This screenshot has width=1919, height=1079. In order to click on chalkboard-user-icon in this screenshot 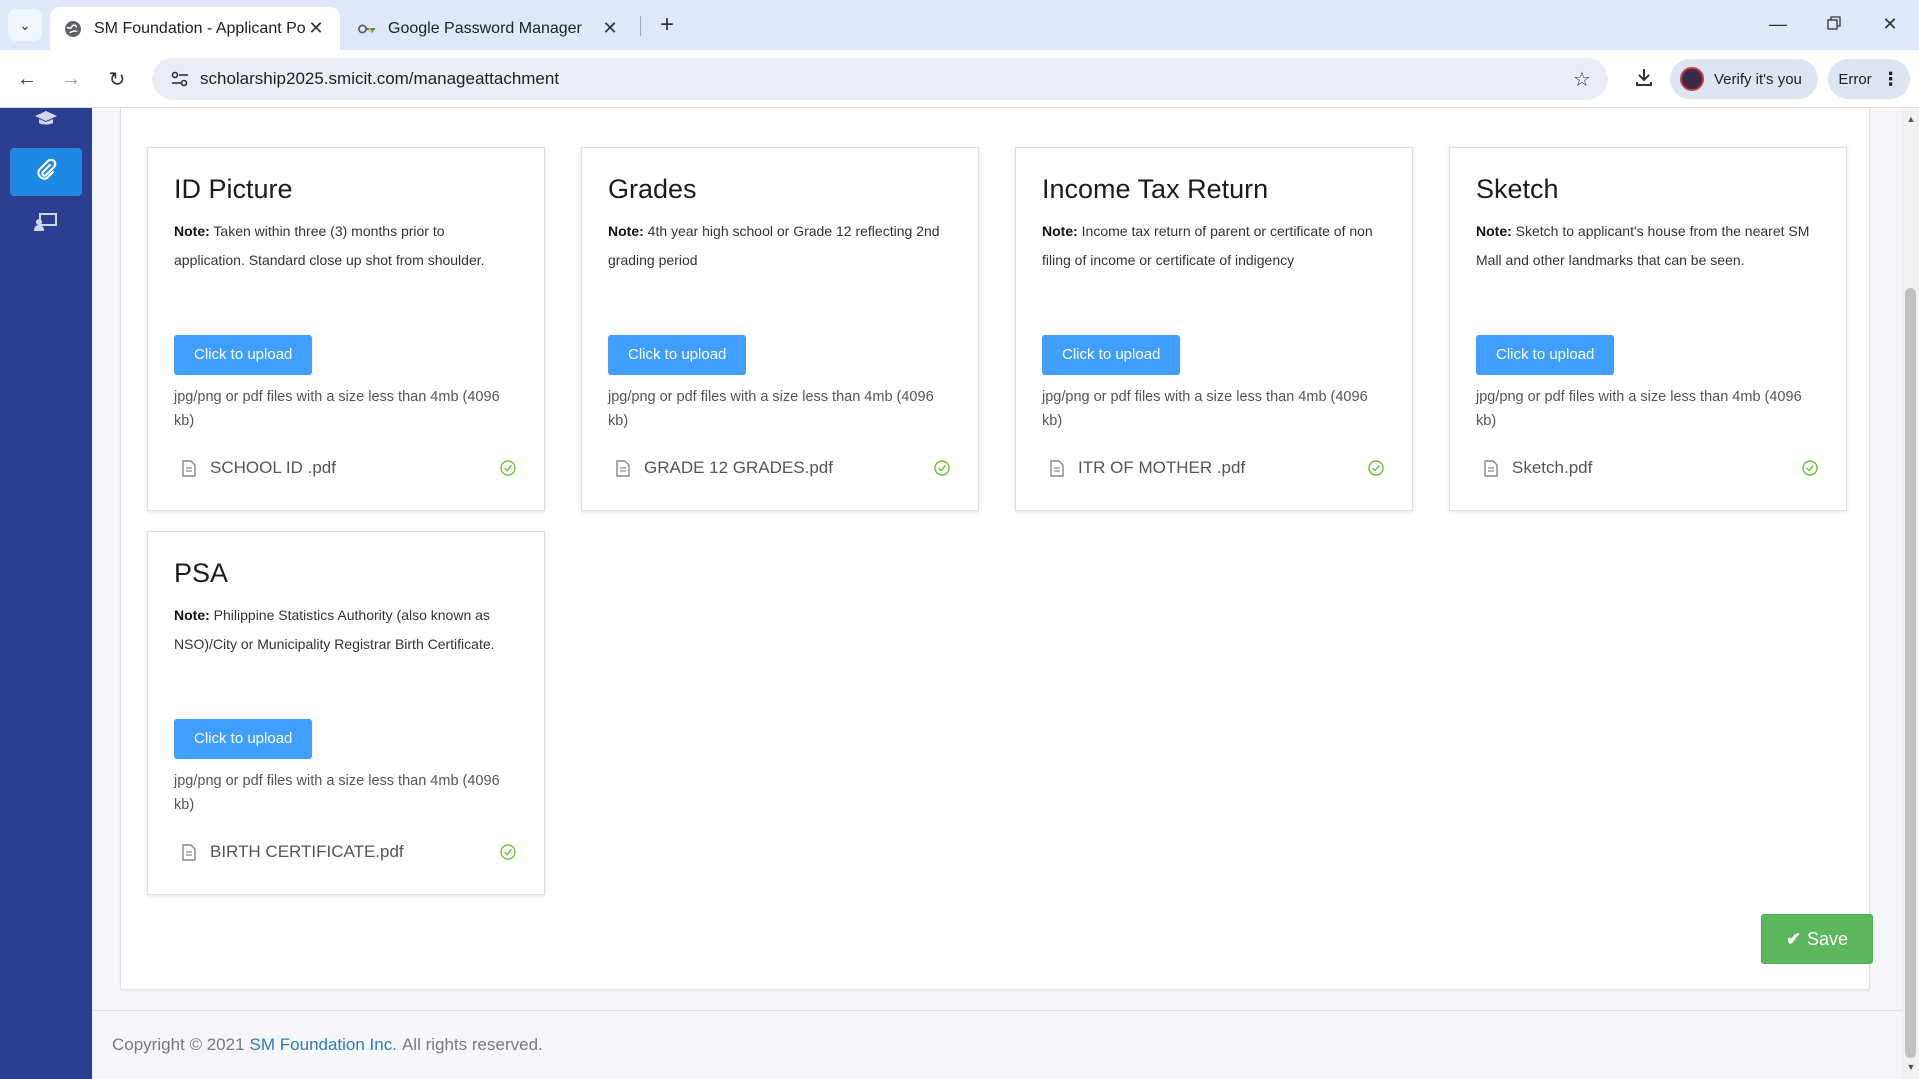, I will do `click(46, 224)`.